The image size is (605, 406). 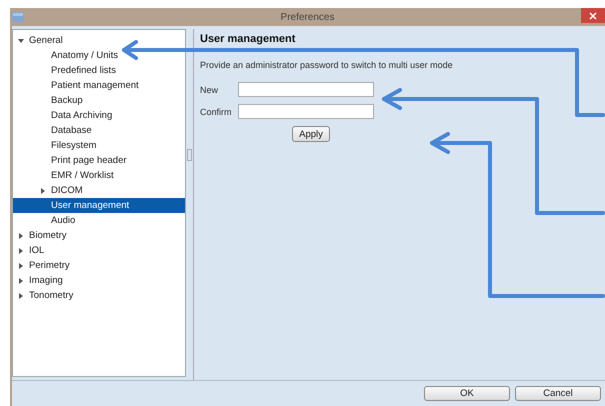 What do you see at coordinates (189, 154) in the screenshot?
I see `splitter-handle` at bounding box center [189, 154].